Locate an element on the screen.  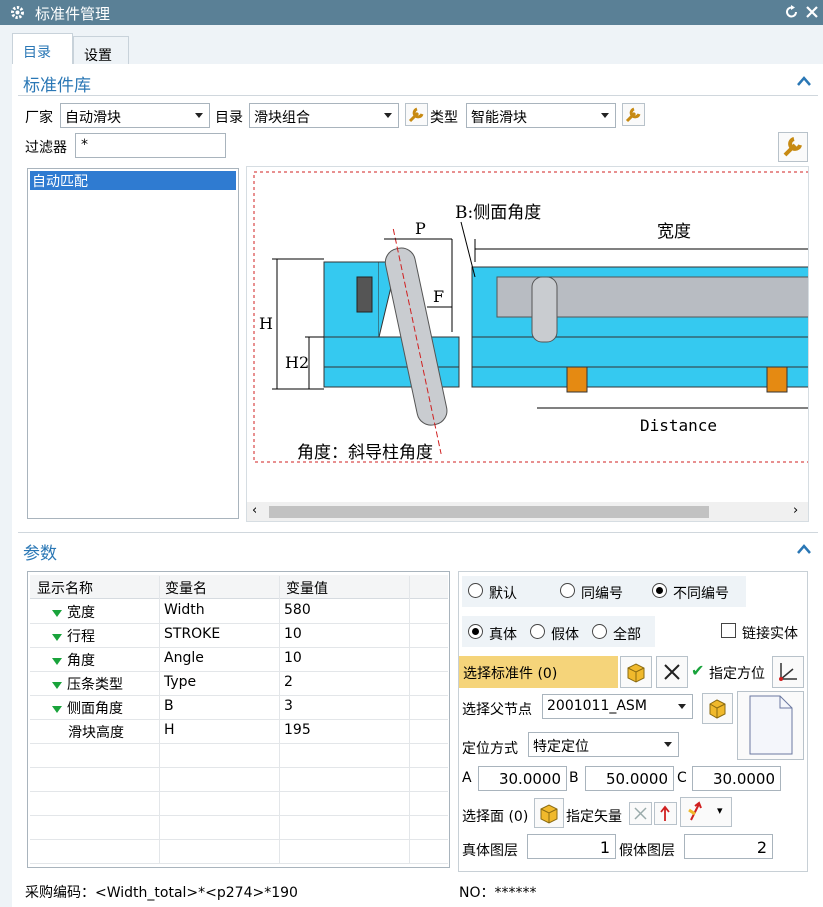
c-input: 30.0000 is located at coordinates (736, 778).